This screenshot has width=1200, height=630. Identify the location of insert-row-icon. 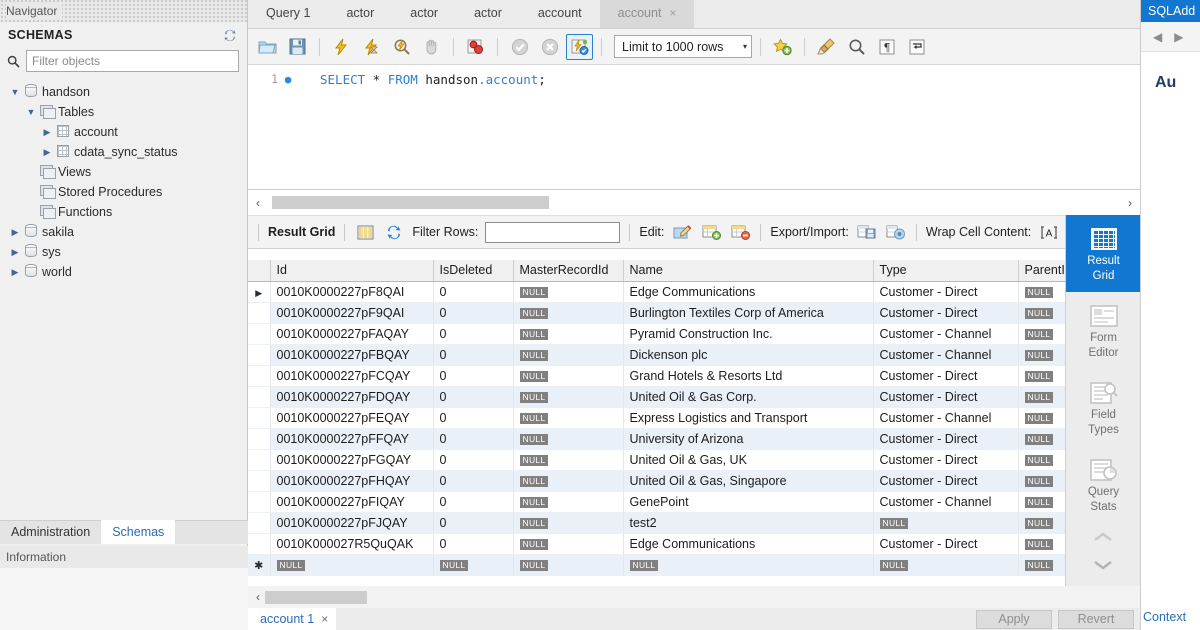
(711, 232).